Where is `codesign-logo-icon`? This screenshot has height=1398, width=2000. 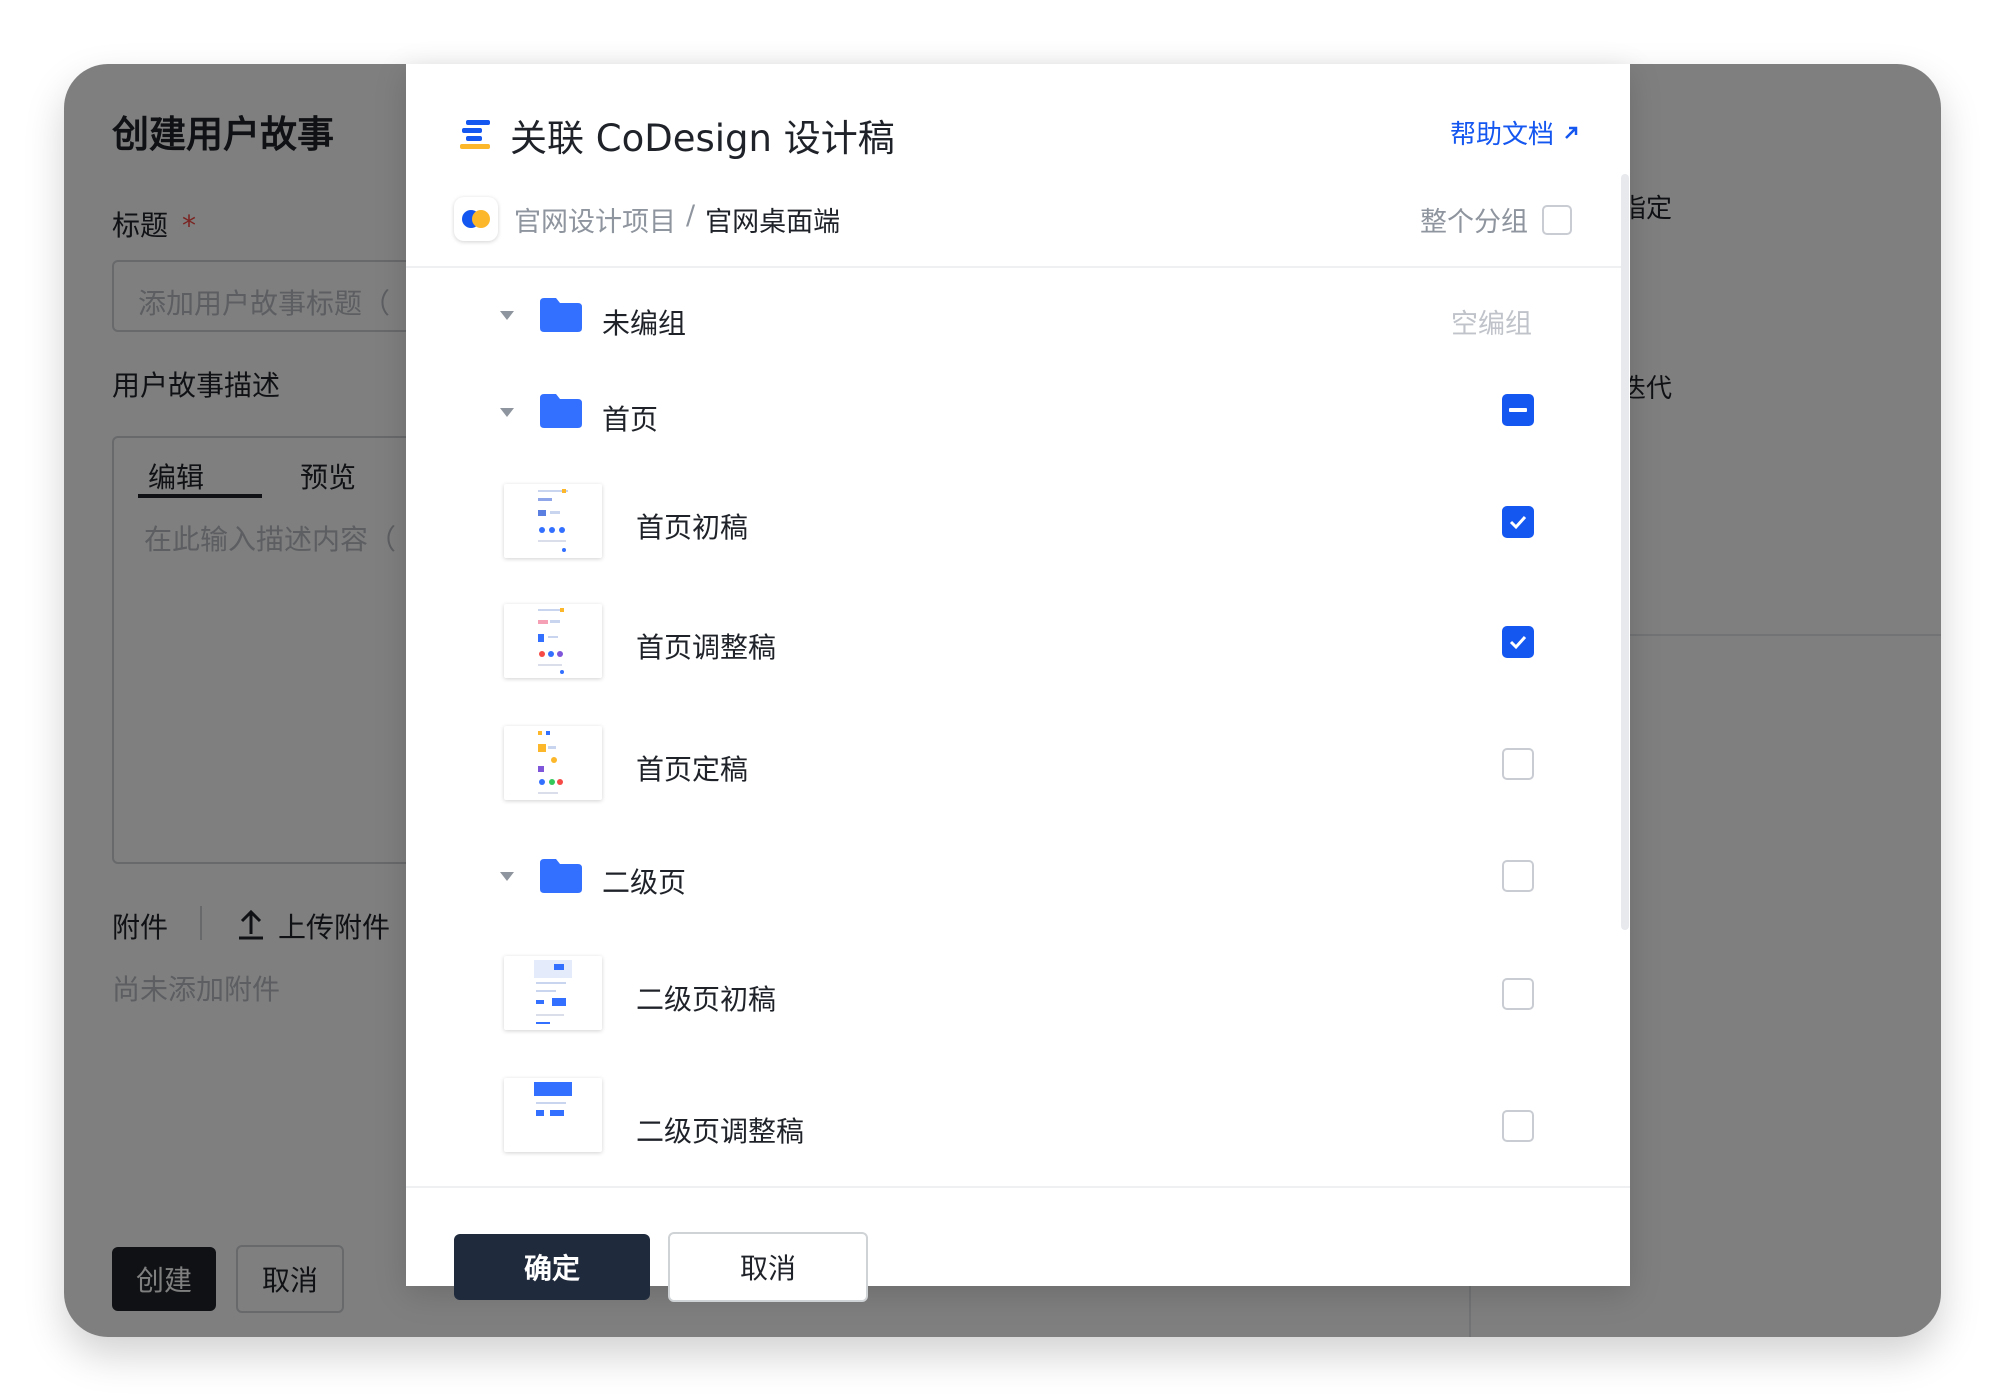
codesign-logo-icon is located at coordinates (475, 134).